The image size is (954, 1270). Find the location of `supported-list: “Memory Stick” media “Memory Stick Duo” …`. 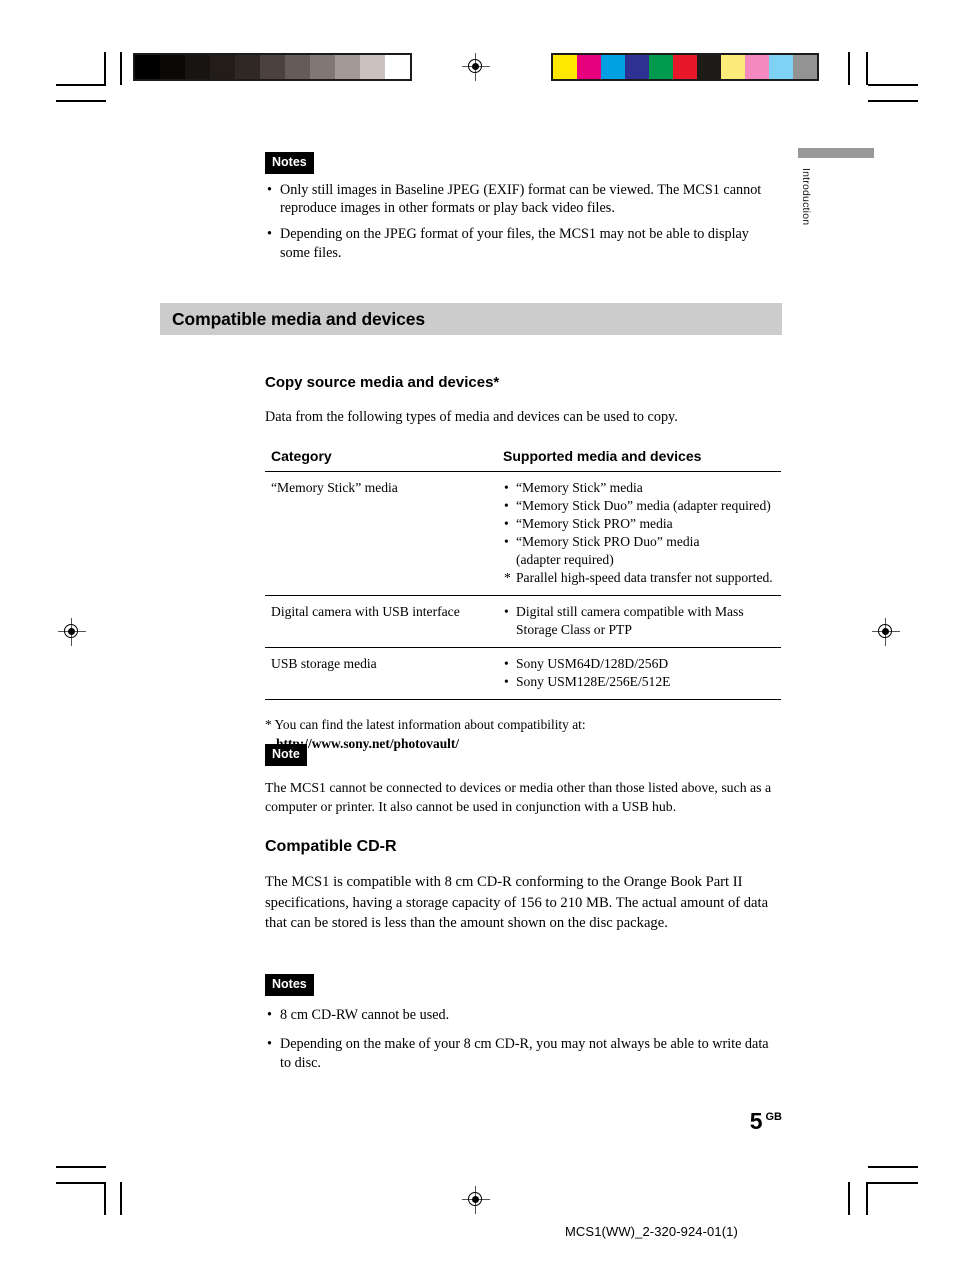

supported-list: “Memory Stick” media “Memory Stick Duo” … is located at coordinates (640, 533).